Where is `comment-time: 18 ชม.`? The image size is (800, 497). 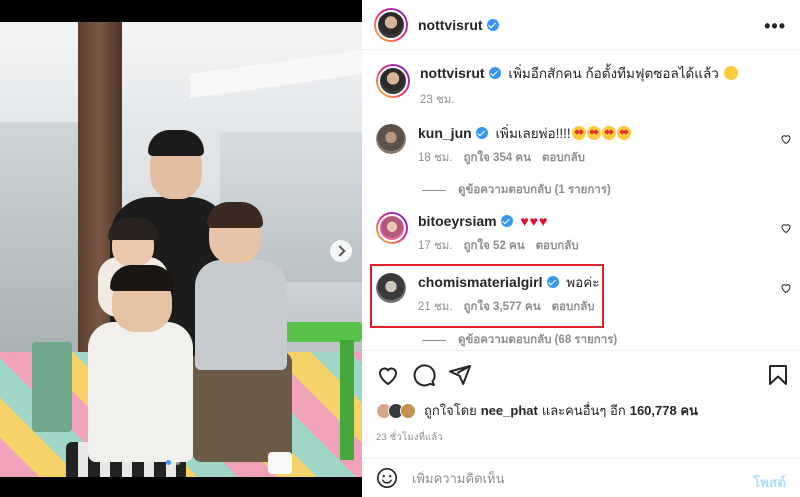
comment-time: 18 ชม. is located at coordinates (435, 158).